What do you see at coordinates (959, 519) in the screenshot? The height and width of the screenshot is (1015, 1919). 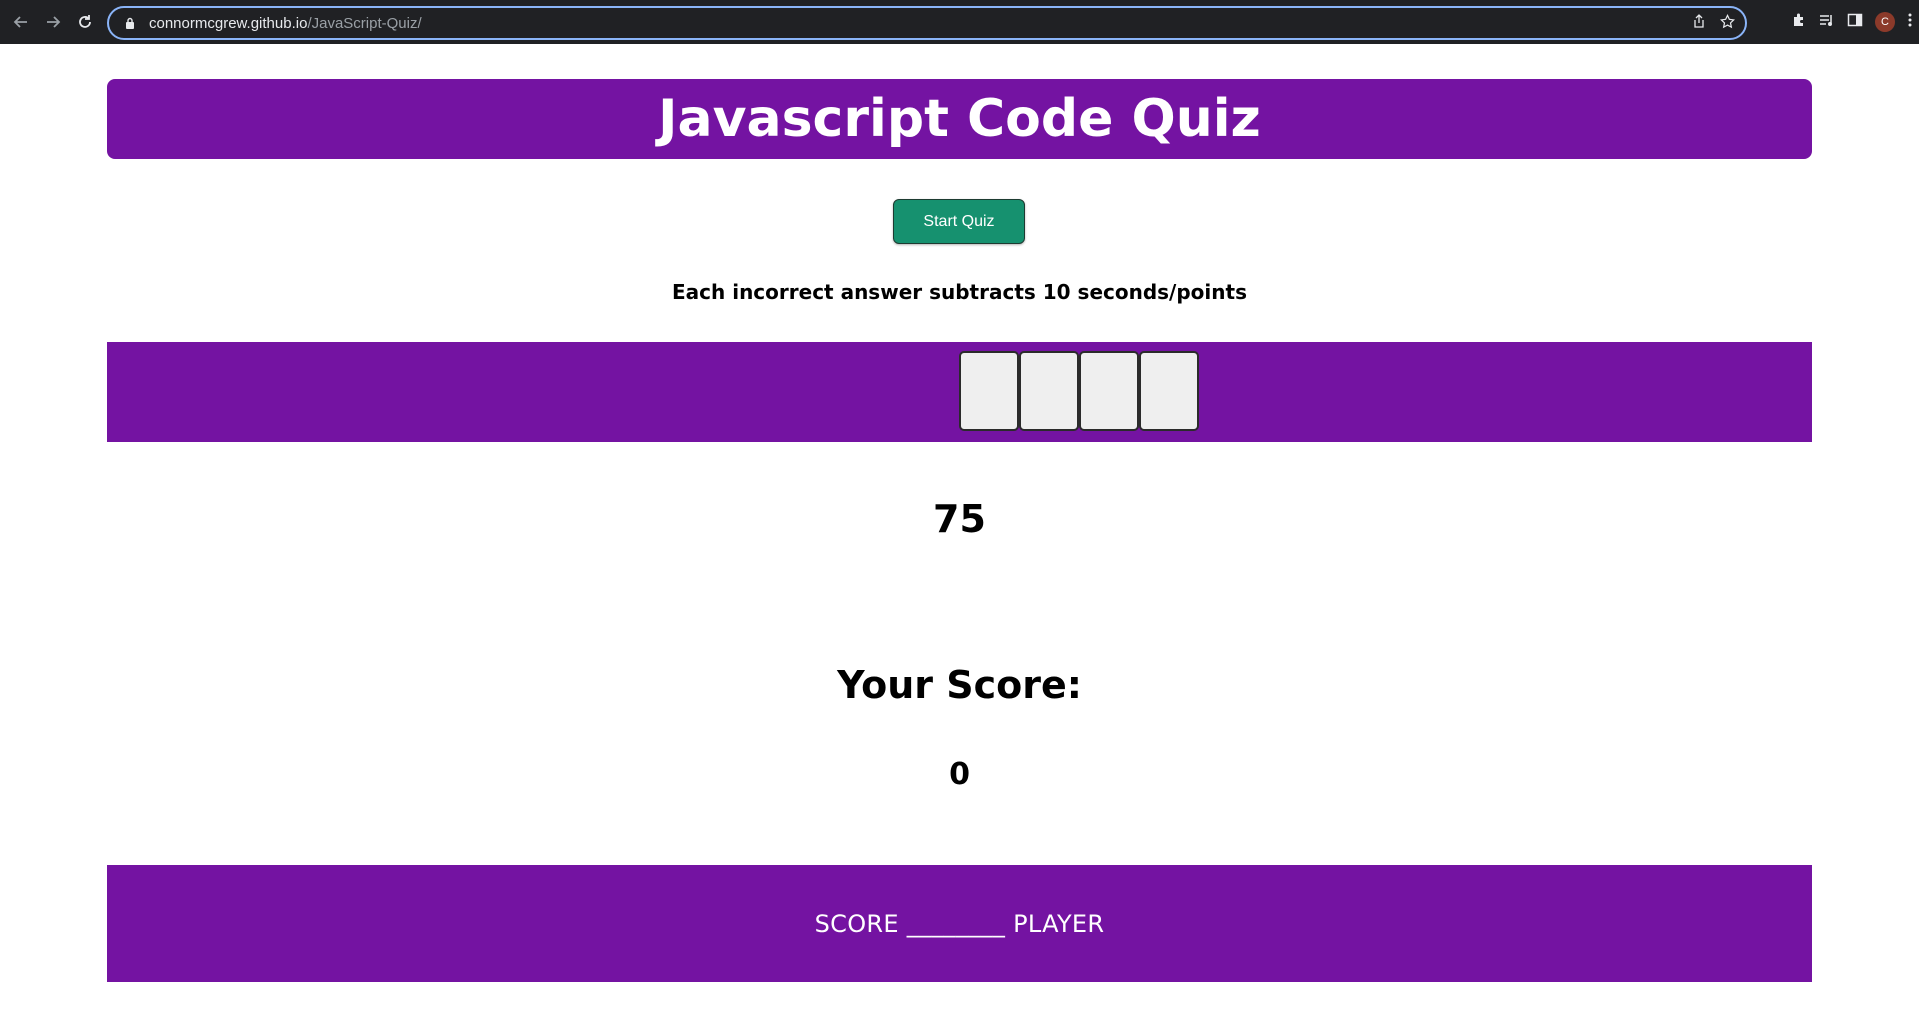 I see `timer: 75` at bounding box center [959, 519].